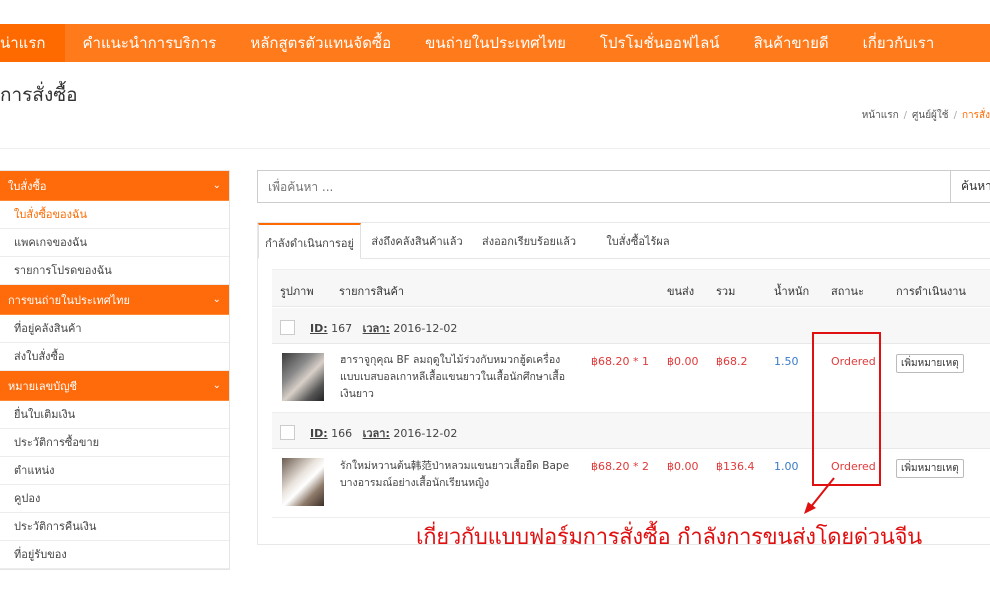 This screenshot has height=605, width=990. I want to click on status-highlight-box, so click(846, 409).